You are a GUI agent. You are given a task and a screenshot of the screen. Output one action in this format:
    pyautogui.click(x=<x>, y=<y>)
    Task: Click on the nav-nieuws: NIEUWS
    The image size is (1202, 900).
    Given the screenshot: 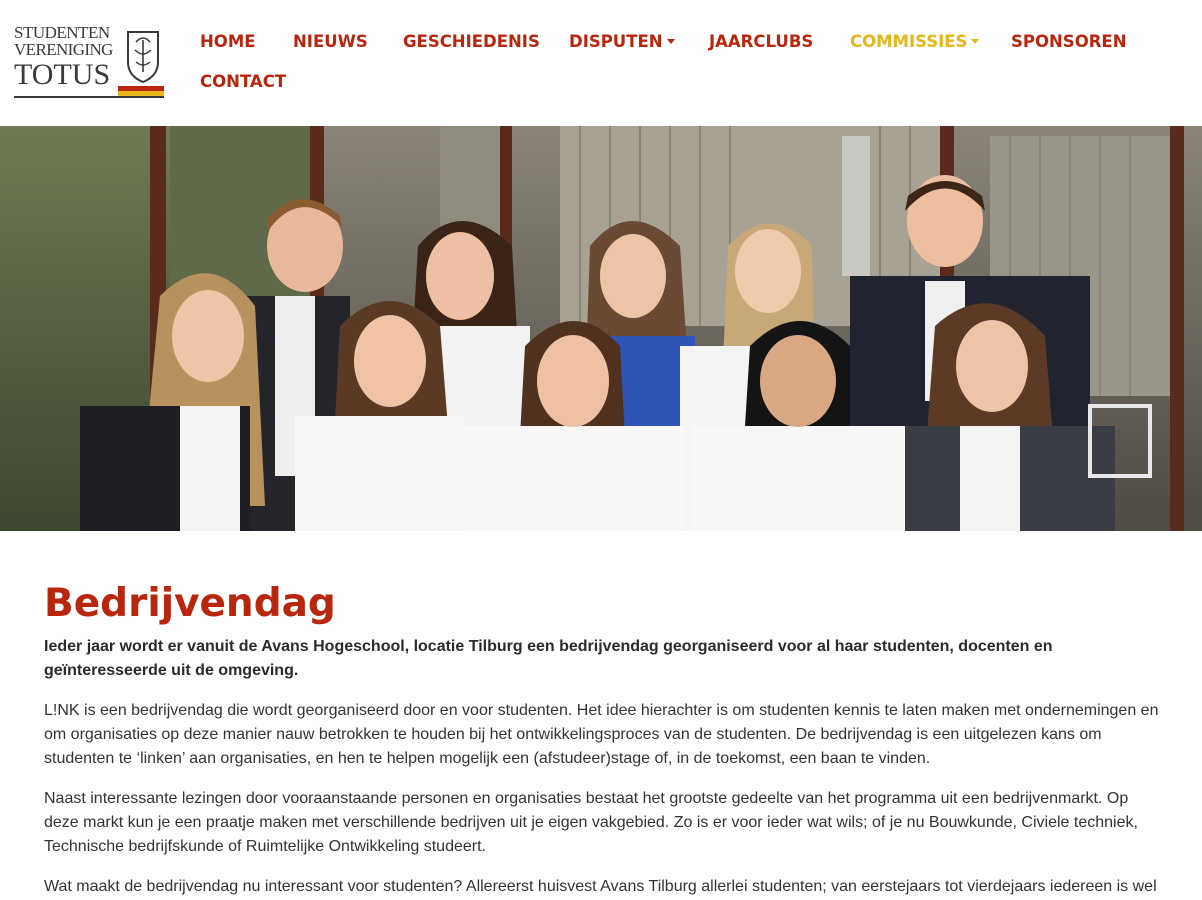 What is the action you would take?
    pyautogui.click(x=330, y=42)
    